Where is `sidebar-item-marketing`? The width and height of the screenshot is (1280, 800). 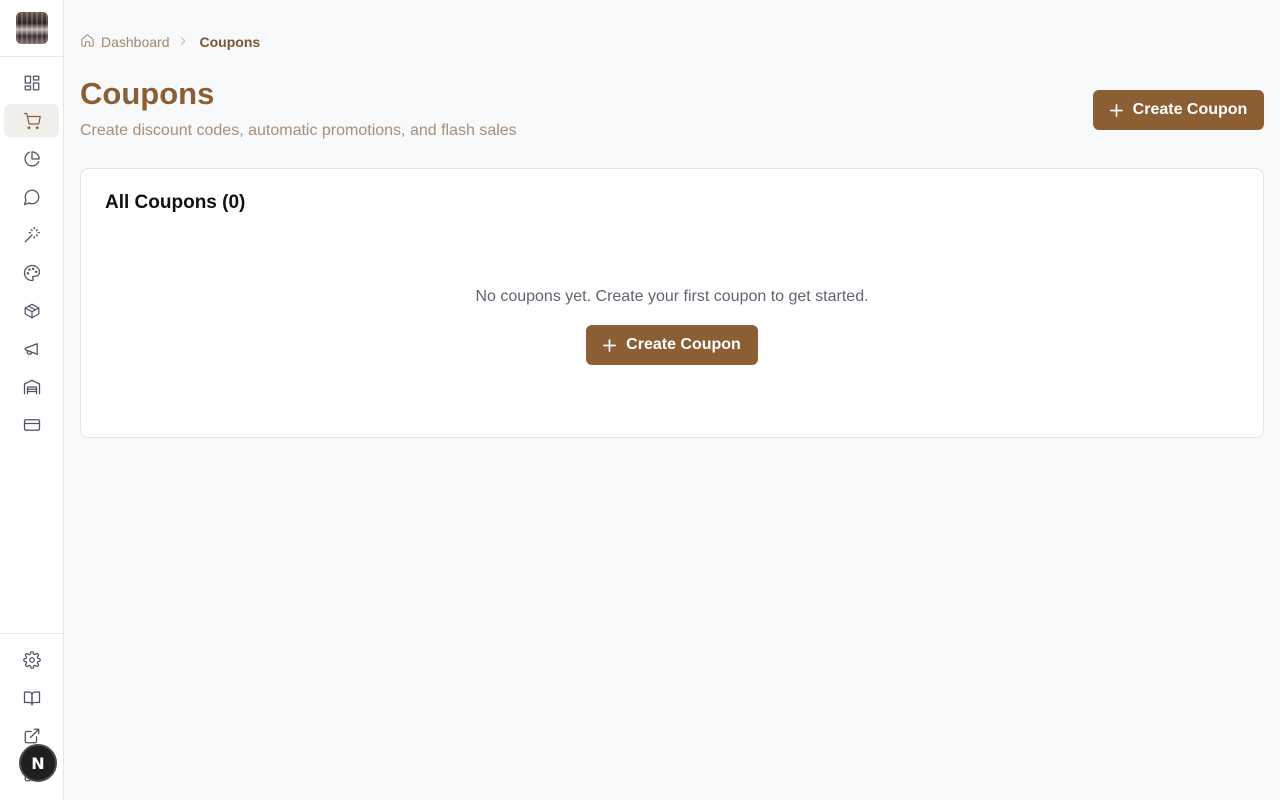
sidebar-item-marketing is located at coordinates (31, 349).